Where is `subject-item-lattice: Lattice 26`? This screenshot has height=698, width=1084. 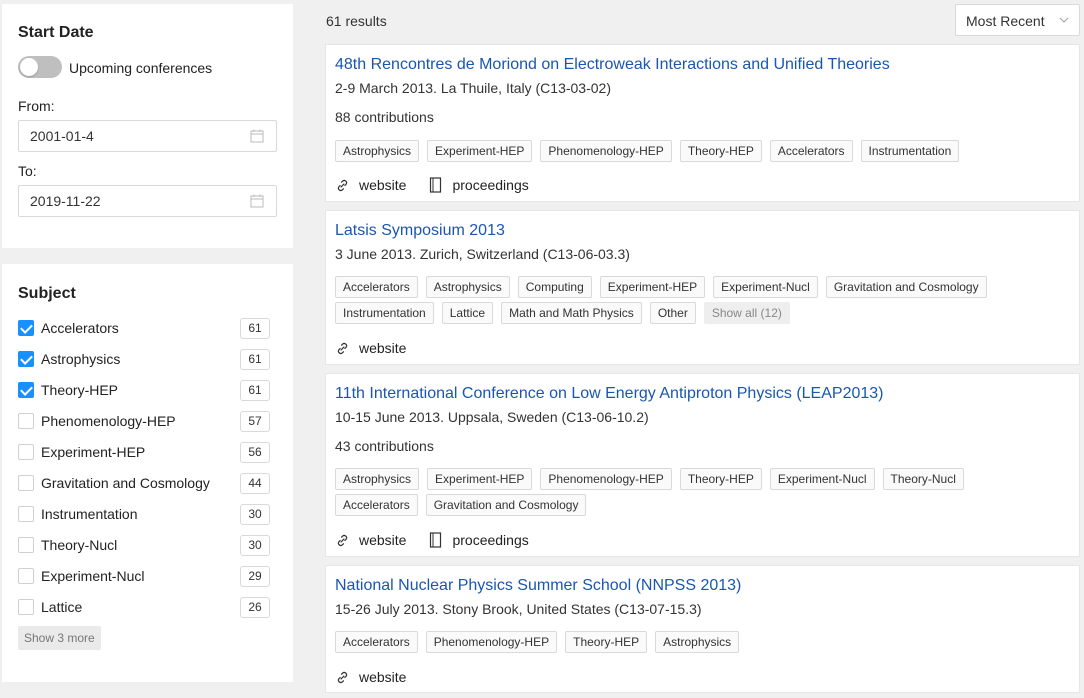 subject-item-lattice: Lattice 26 is located at coordinates (144, 607).